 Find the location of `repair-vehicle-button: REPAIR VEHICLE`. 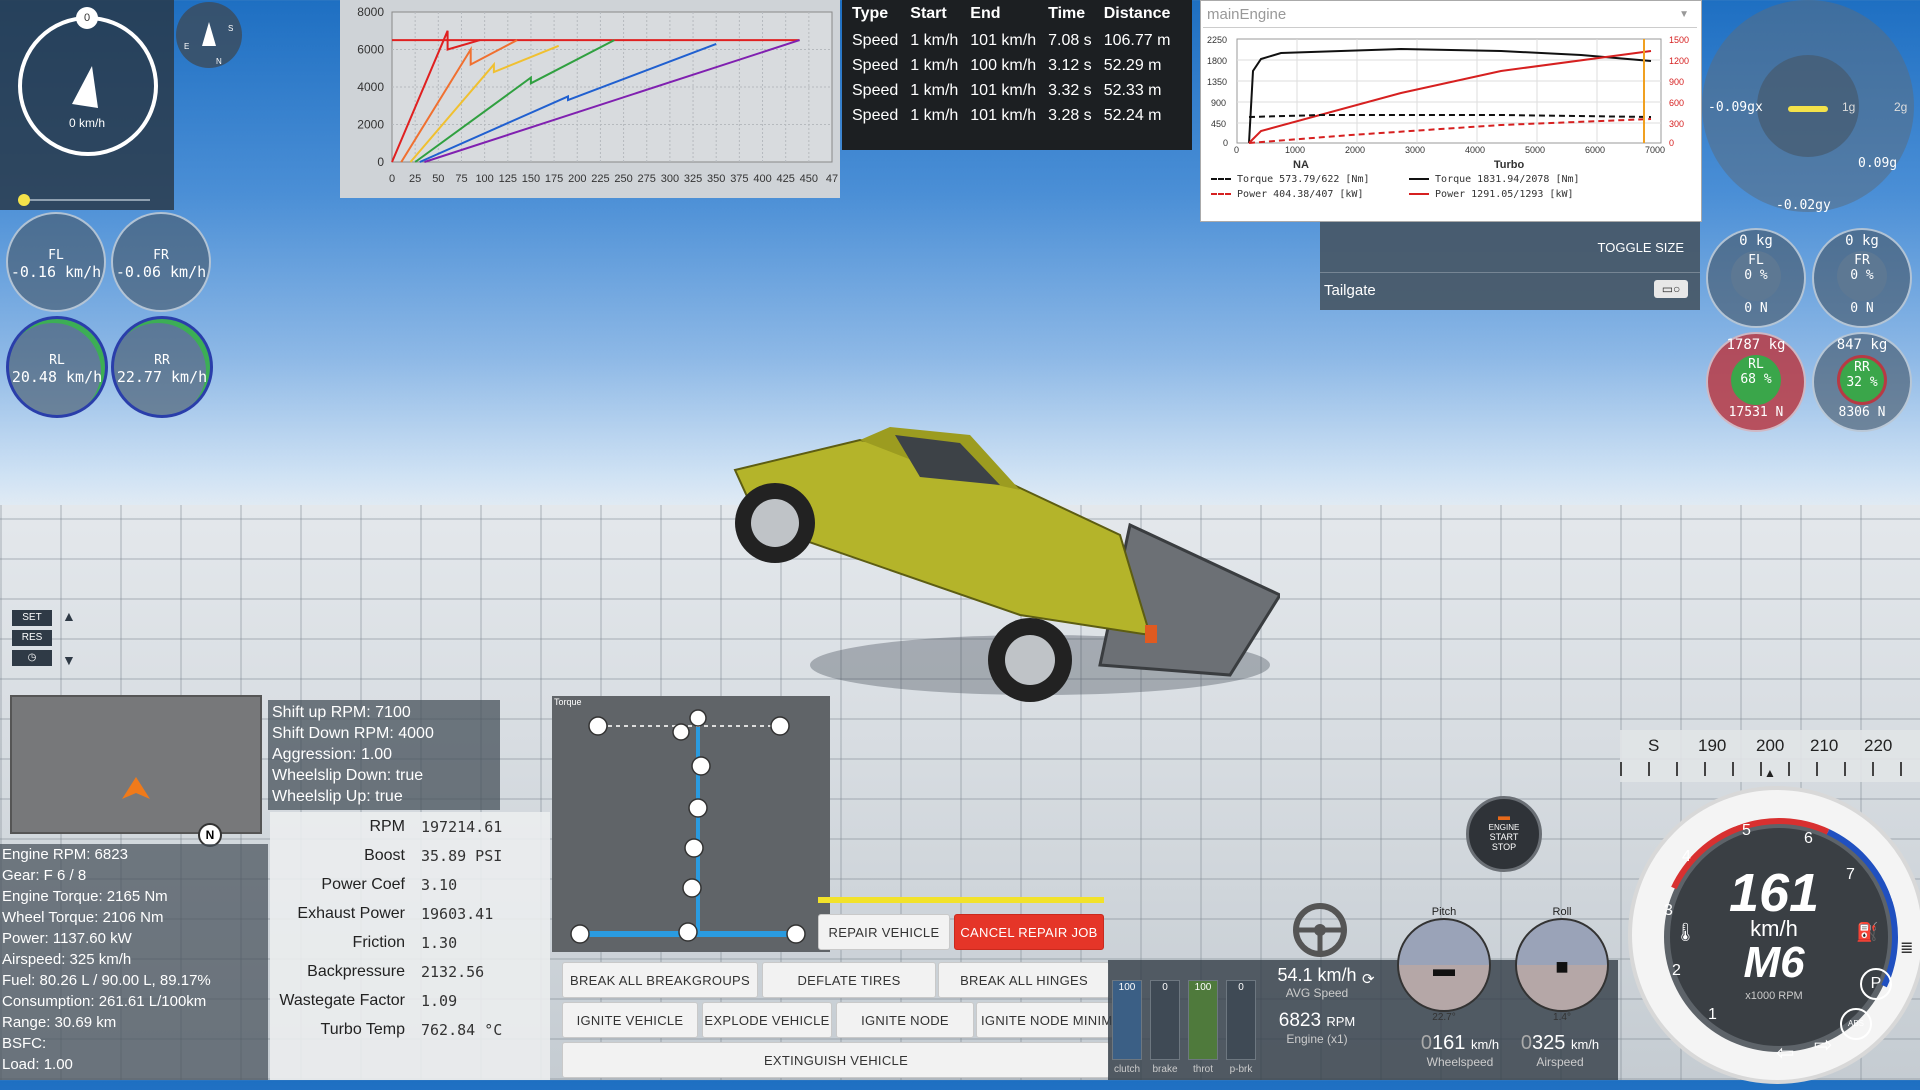

repair-vehicle-button: REPAIR VEHICLE is located at coordinates (884, 932).